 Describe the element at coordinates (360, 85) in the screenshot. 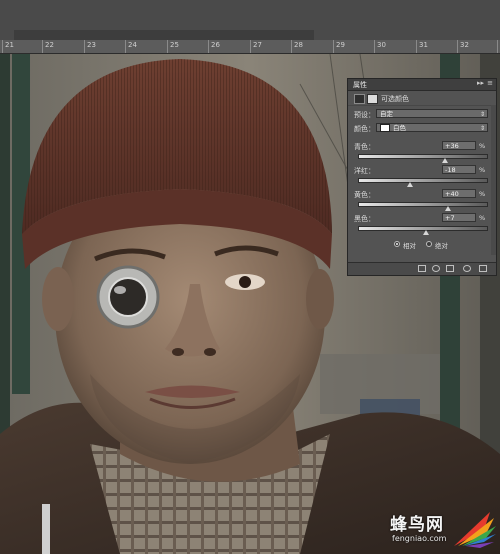

I see `panel-title: 属性` at that location.